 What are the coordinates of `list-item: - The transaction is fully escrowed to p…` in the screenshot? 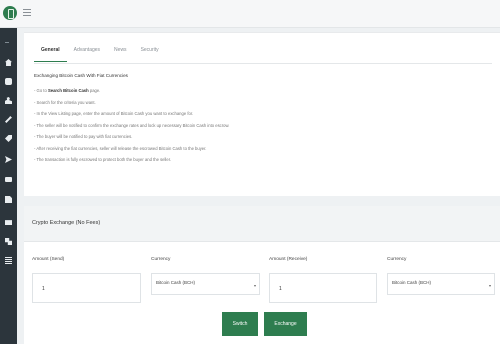 It's located at (103, 159).